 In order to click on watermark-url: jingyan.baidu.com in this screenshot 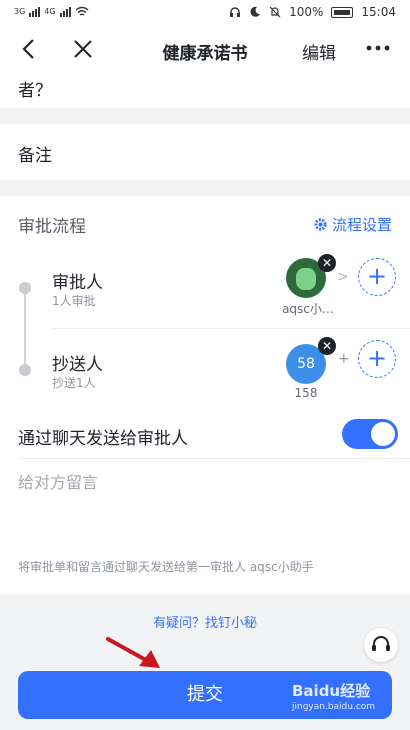, I will do `click(334, 707)`.